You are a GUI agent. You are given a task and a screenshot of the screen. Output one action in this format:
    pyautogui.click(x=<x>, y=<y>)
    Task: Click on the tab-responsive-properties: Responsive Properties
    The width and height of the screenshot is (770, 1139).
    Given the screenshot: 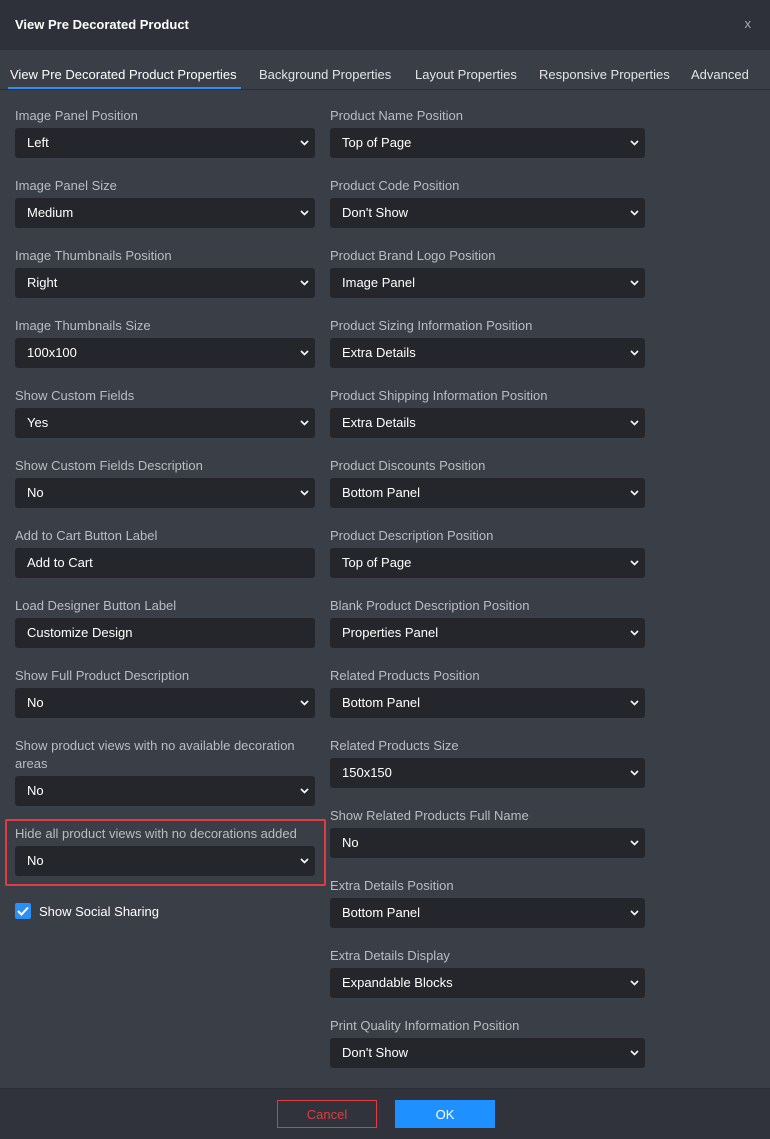 What is the action you would take?
    pyautogui.click(x=604, y=74)
    